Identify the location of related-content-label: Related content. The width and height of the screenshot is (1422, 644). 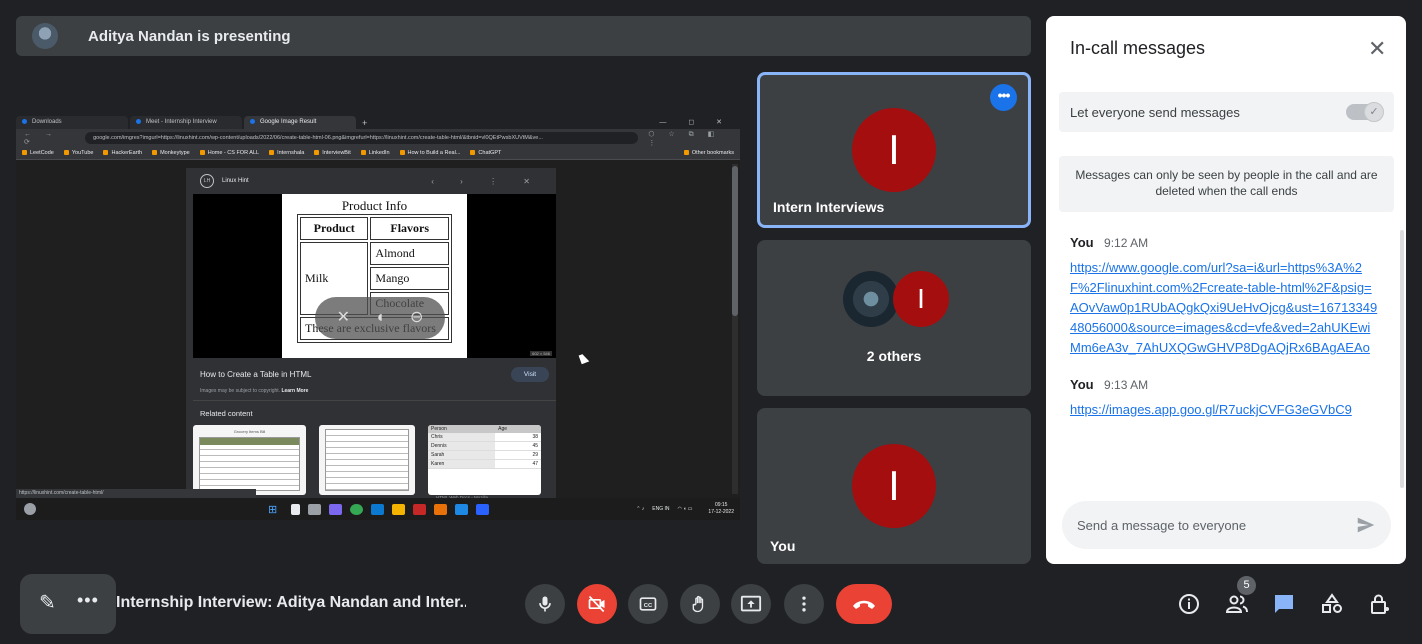
(226, 413).